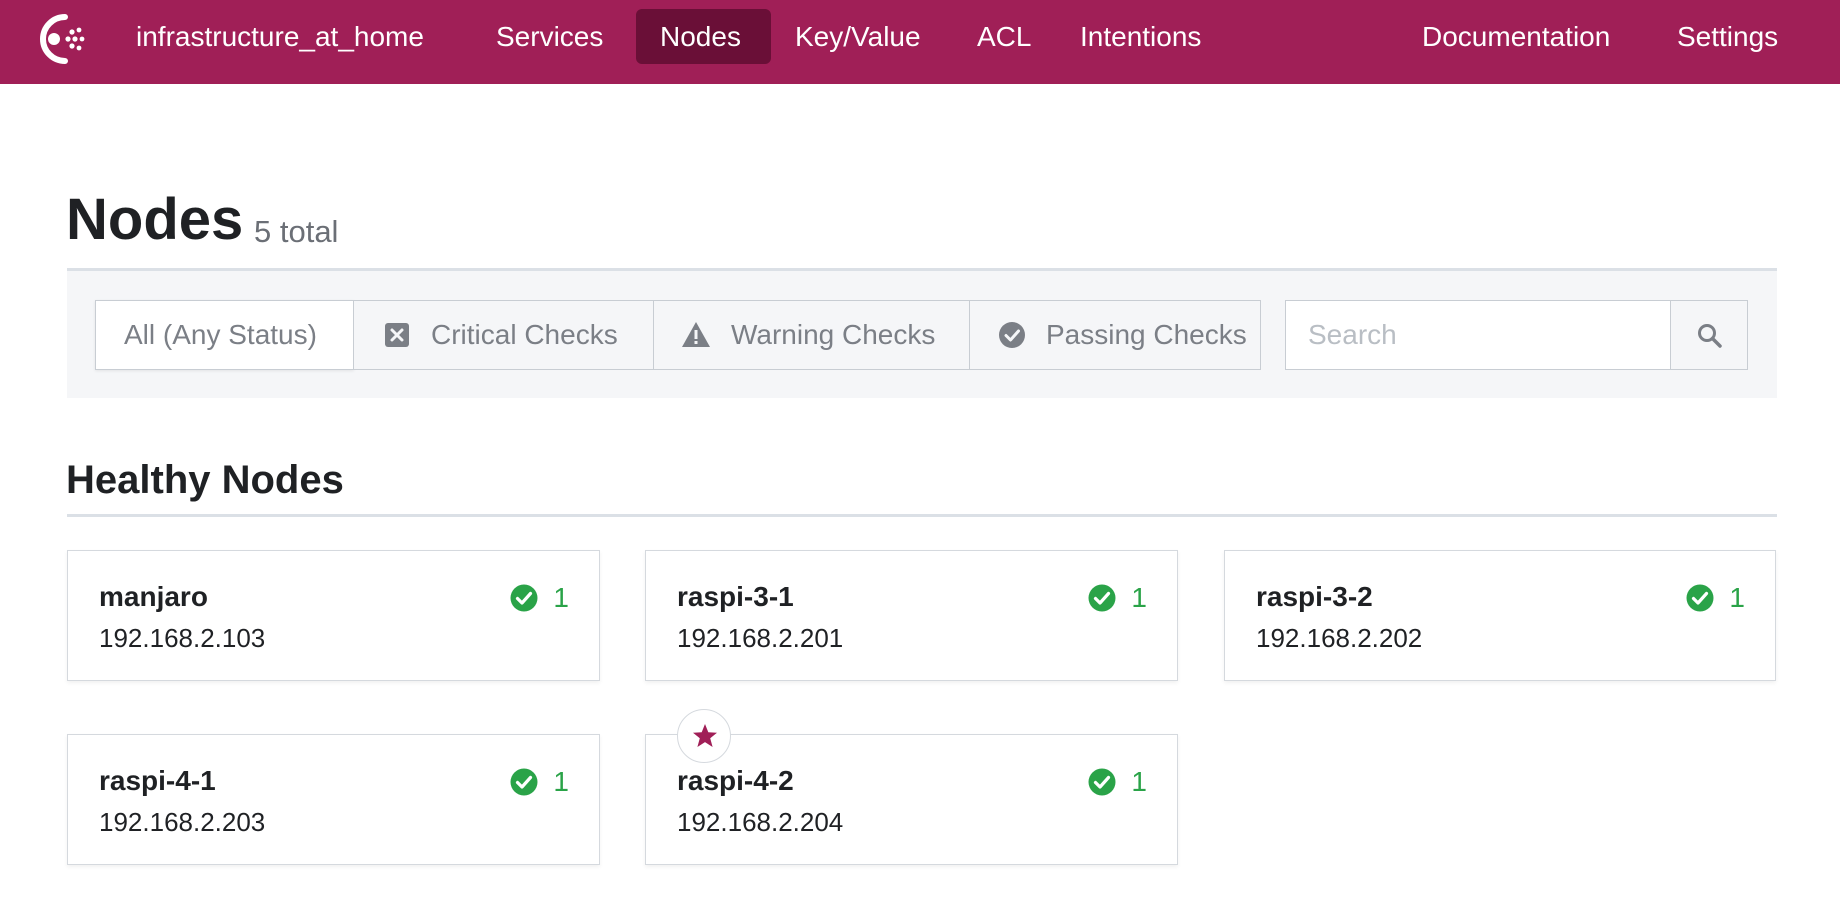 Image resolution: width=1840 pixels, height=908 pixels. Describe the element at coordinates (735, 780) in the screenshot. I see `node-name: raspi-4-2` at that location.